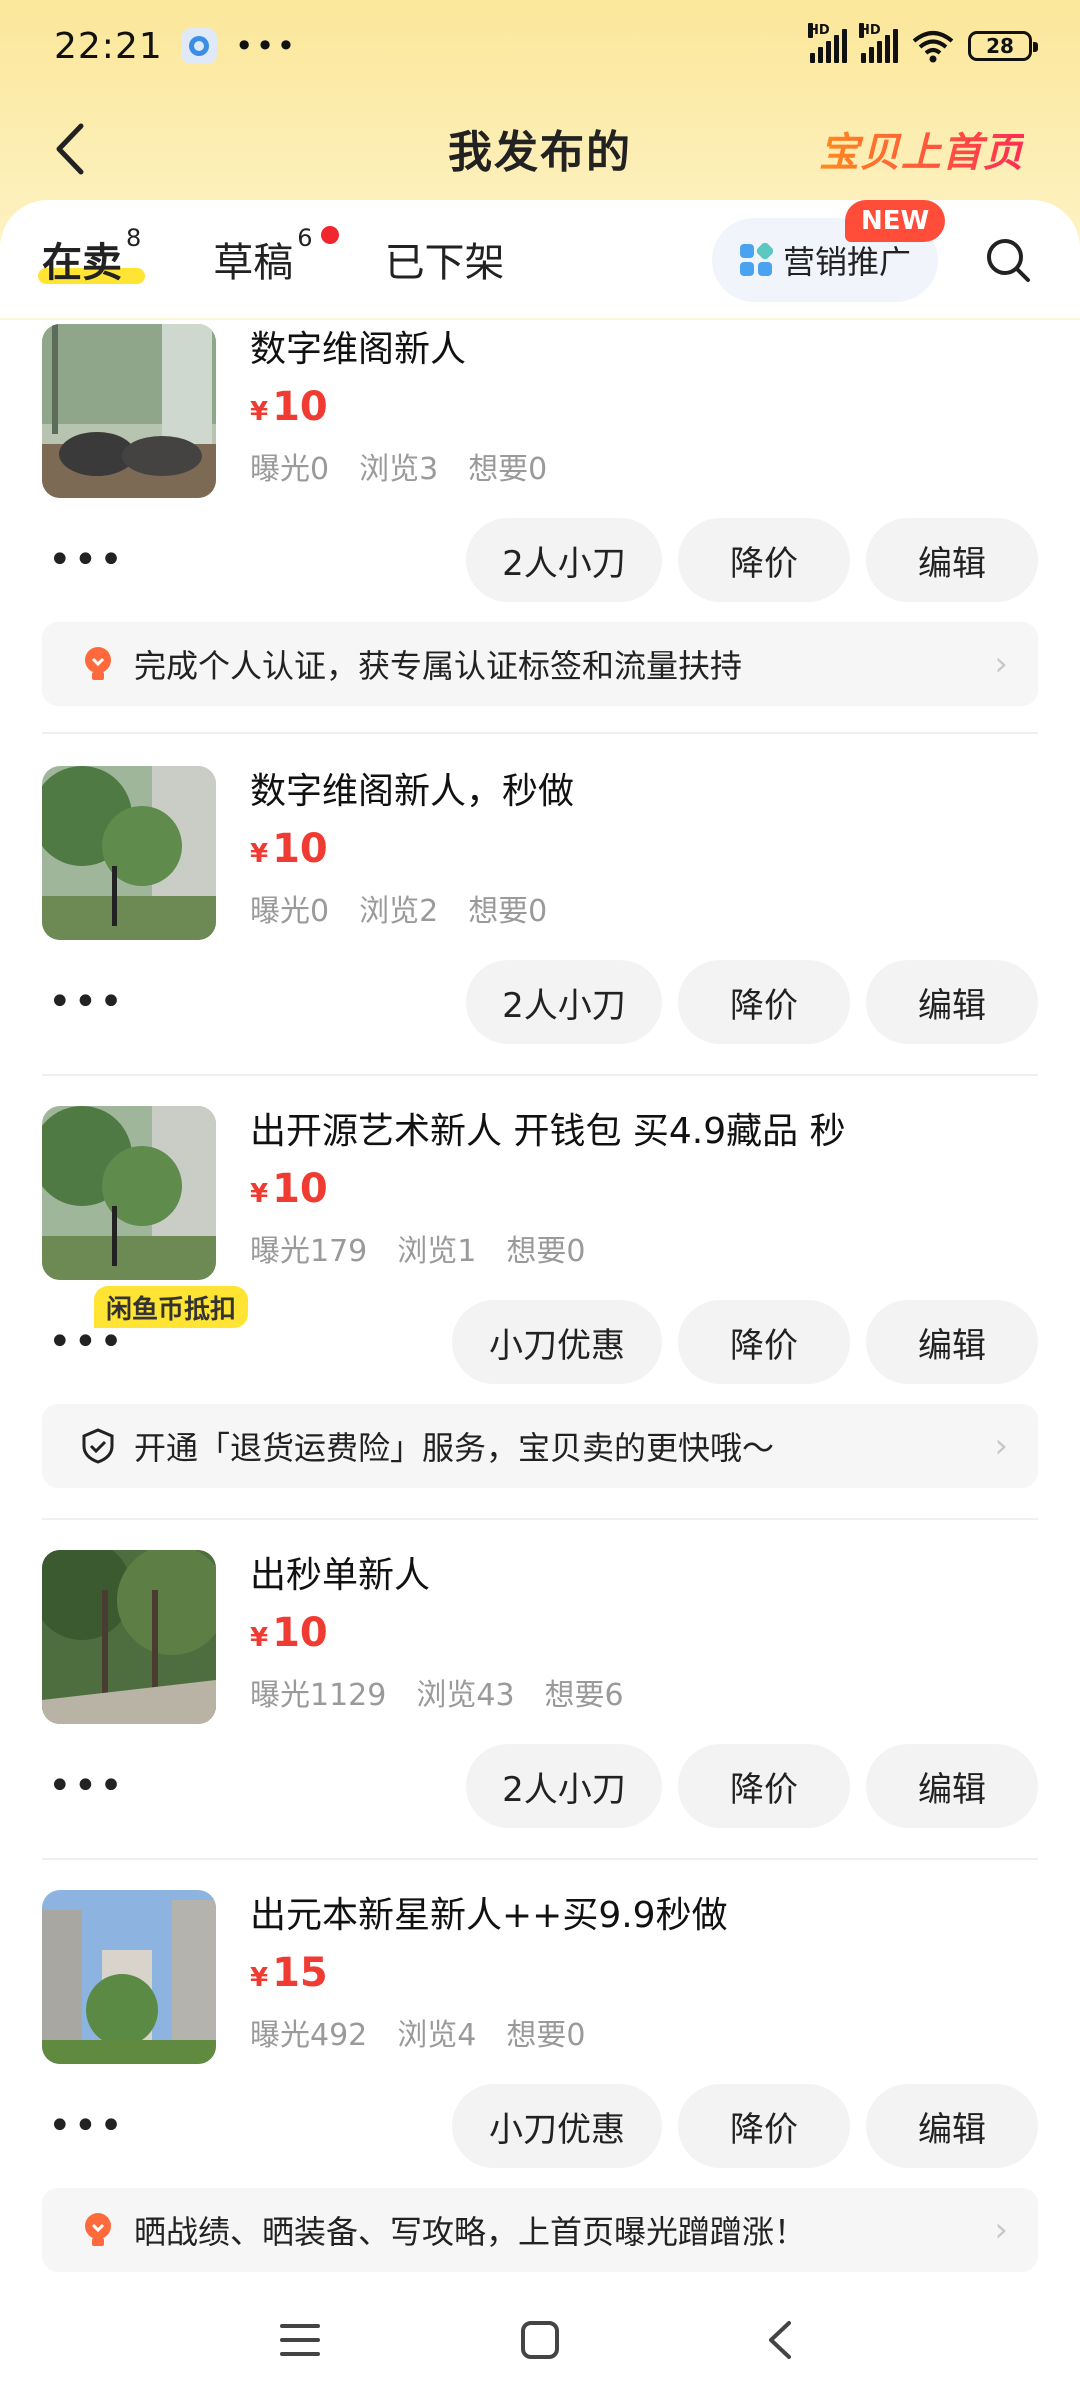 The height and width of the screenshot is (2400, 1080). I want to click on tab-label: 已下架, so click(444, 263).